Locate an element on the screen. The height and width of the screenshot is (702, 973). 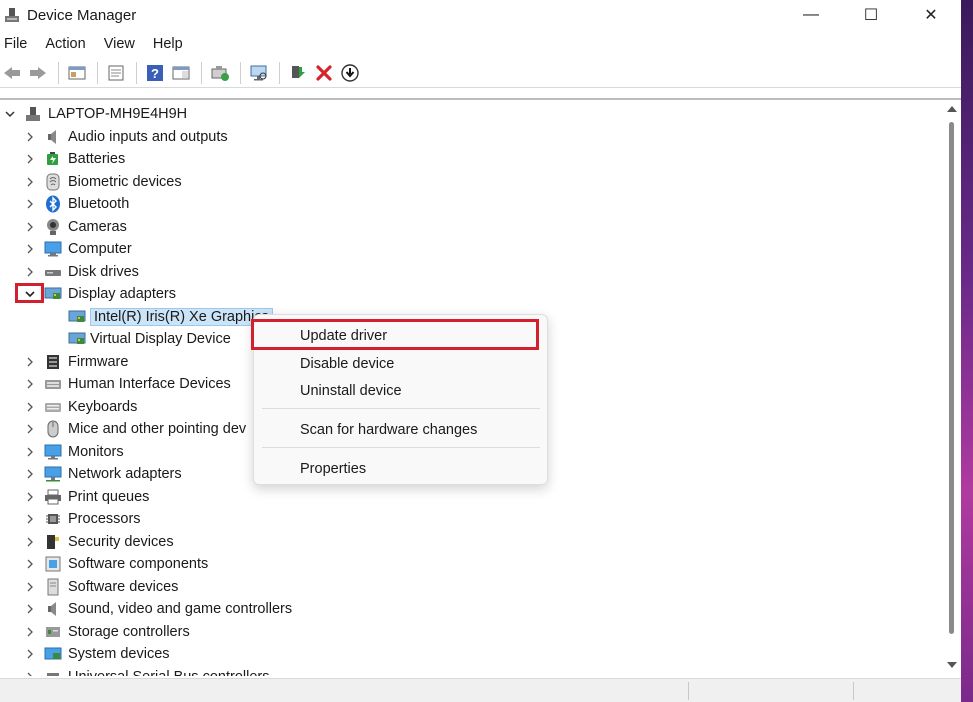
tree-root: LAPTOP-MH9E4H9H is located at coordinates (93, 114).